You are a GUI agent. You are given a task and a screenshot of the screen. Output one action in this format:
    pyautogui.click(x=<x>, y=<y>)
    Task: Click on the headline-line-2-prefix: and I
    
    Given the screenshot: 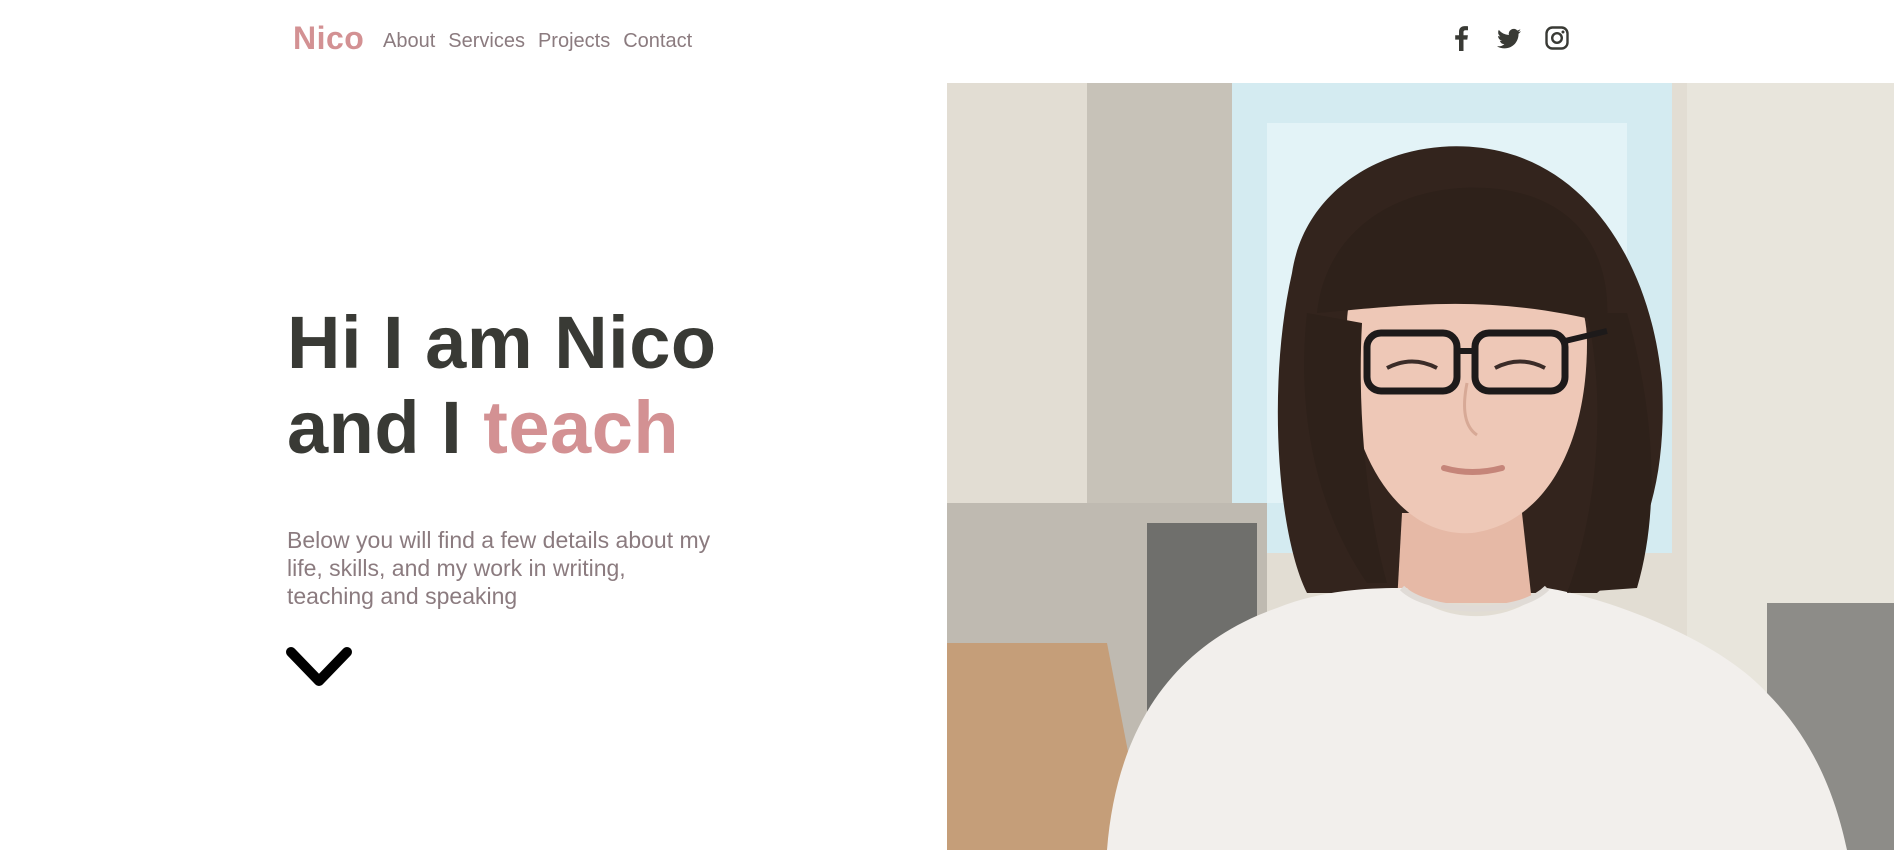 What is the action you would take?
    pyautogui.click(x=385, y=427)
    